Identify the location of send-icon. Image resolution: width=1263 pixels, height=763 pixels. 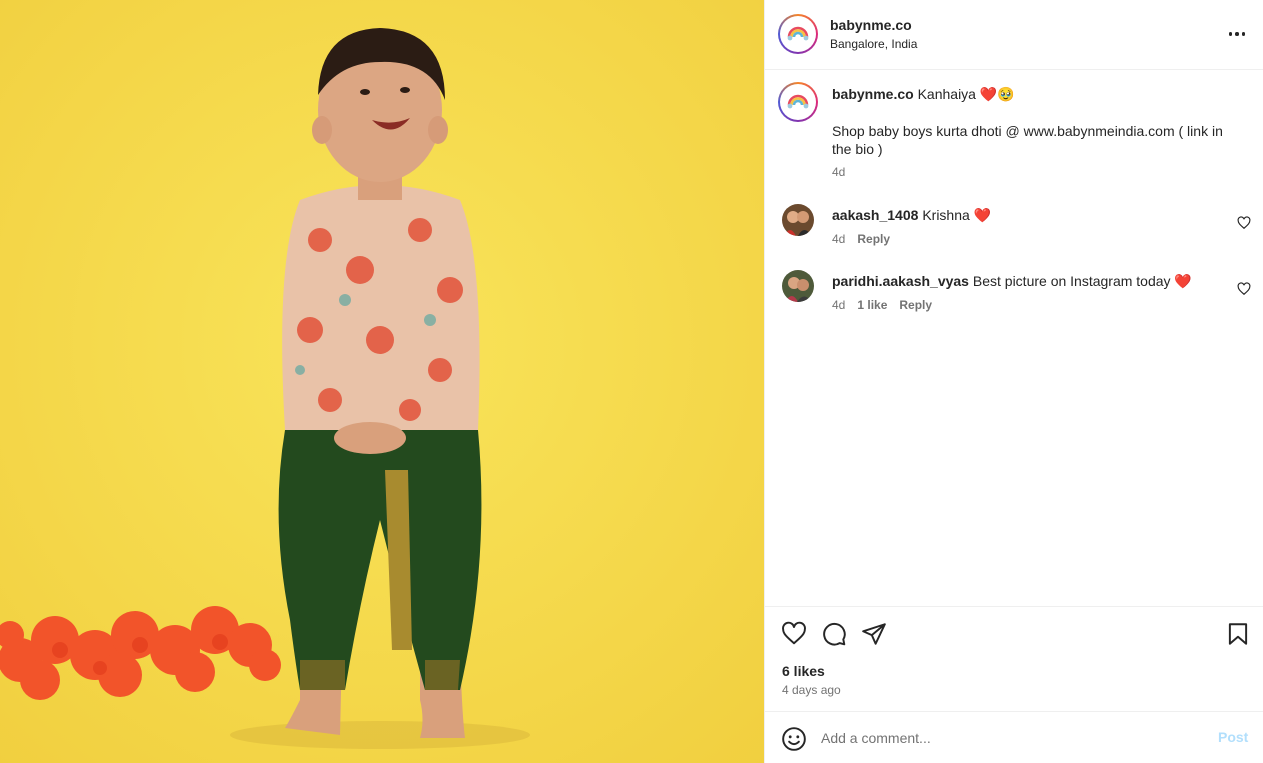
(874, 634).